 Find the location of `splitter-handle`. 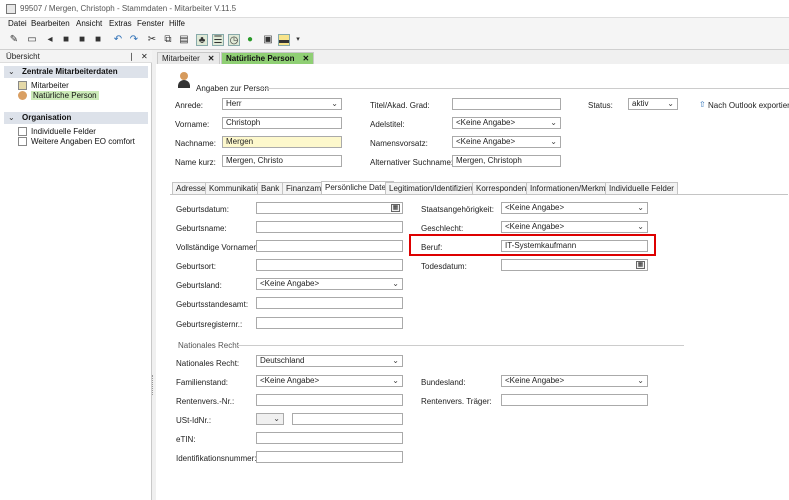

splitter-handle is located at coordinates (153, 385).